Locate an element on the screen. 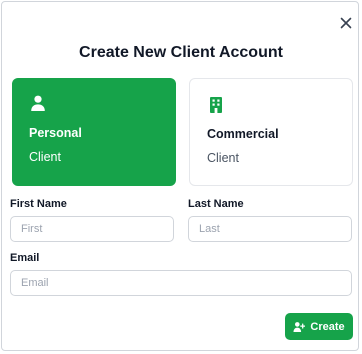 Image resolution: width=362 pixels, height=354 pixels. email-label: Email is located at coordinates (25, 258).